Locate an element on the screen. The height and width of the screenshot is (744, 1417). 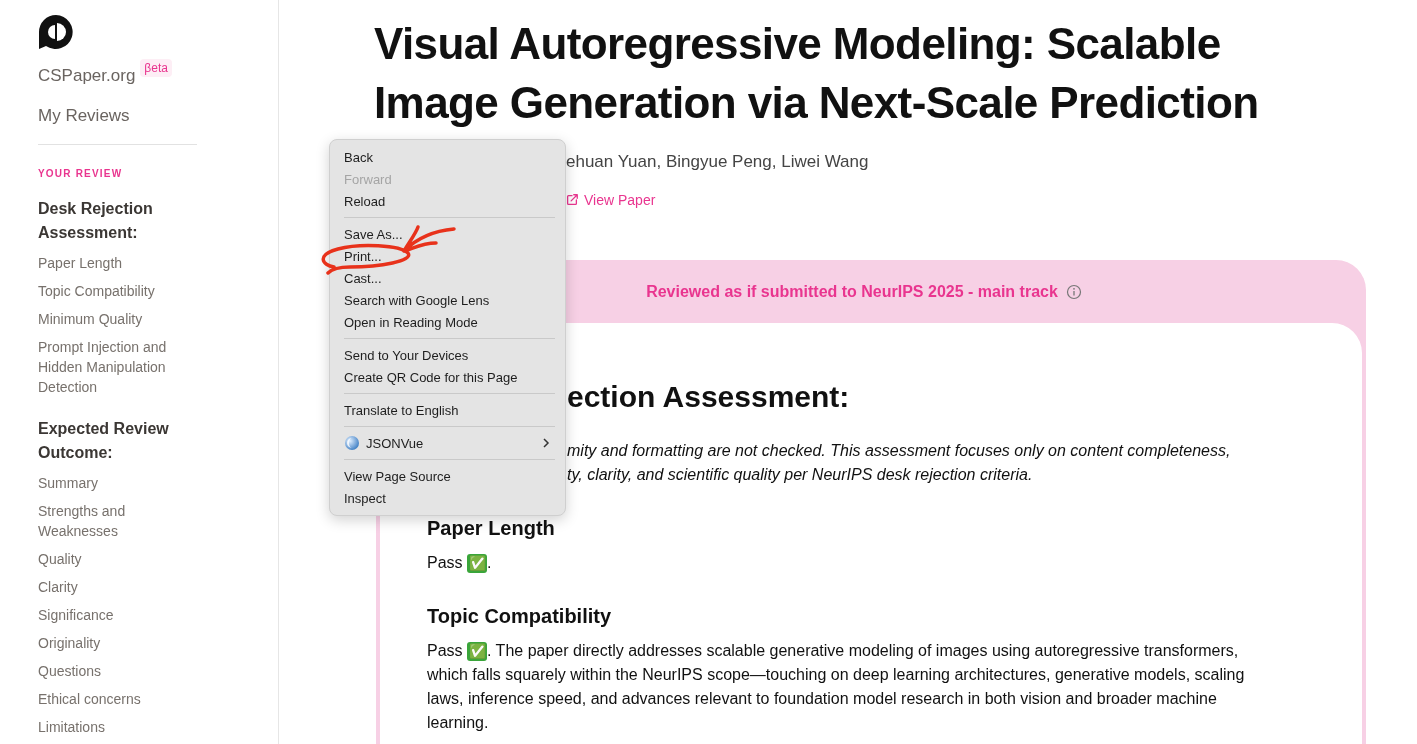
menu-item: Open in Reading Mode is located at coordinates (447, 322).